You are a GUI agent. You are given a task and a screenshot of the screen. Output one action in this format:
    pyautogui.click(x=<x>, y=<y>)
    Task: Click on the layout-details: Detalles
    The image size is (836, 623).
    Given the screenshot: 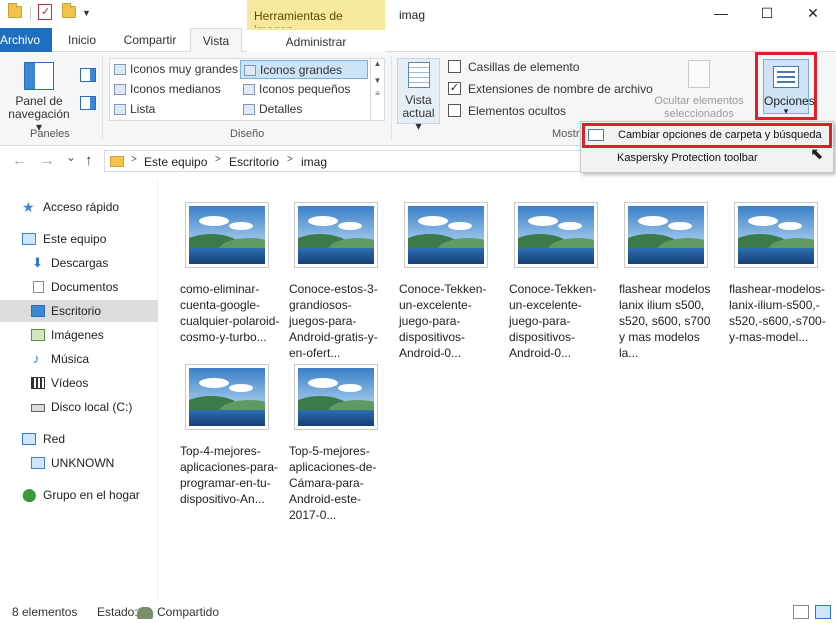 What is the action you would take?
    pyautogui.click(x=304, y=109)
    